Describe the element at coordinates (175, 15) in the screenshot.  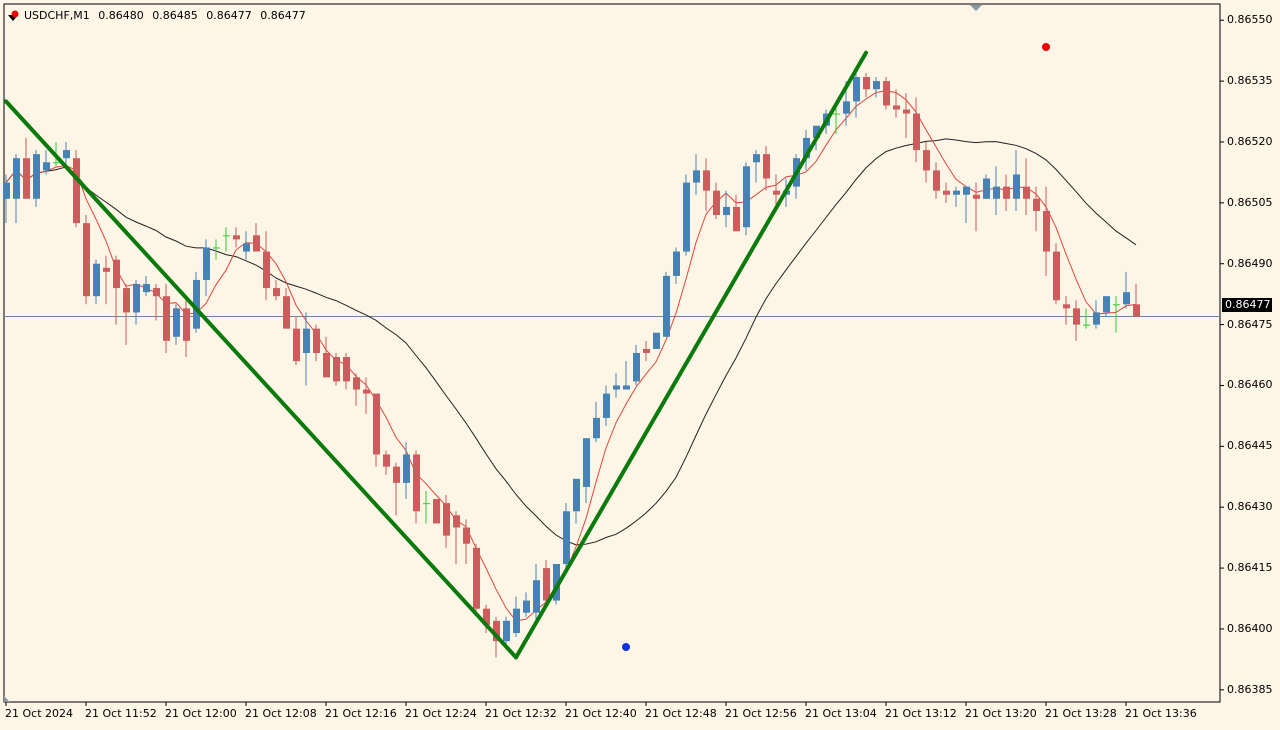
I see `symbol-high: 0.86485` at that location.